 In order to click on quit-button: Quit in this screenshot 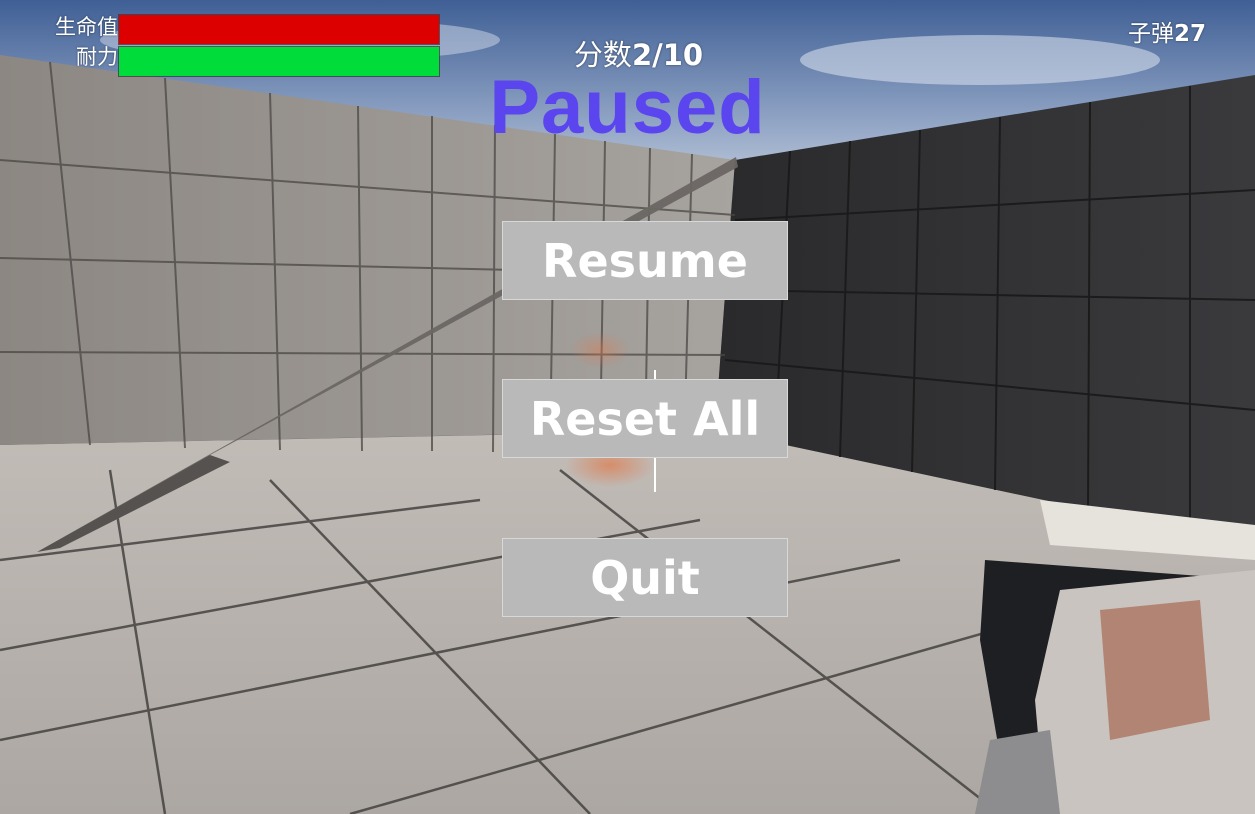, I will do `click(645, 577)`.